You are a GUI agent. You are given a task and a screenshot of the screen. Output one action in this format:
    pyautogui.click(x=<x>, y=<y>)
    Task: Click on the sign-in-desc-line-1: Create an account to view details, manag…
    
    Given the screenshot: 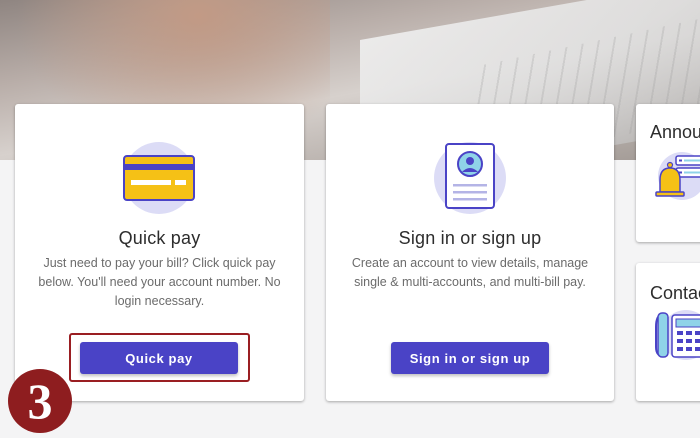 What is the action you would take?
    pyautogui.click(x=470, y=263)
    